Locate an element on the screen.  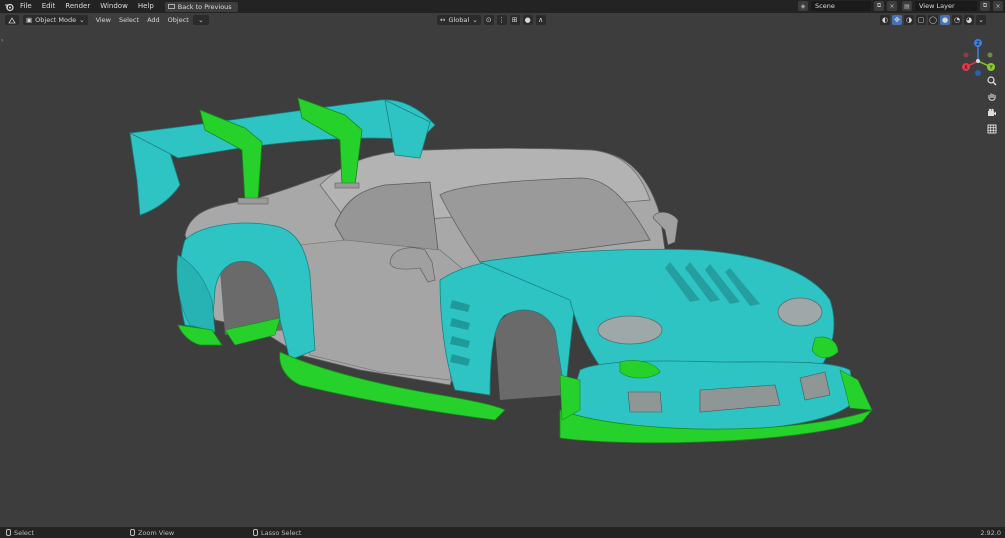
material-shading-icon: ◔ is located at coordinates (957, 20).